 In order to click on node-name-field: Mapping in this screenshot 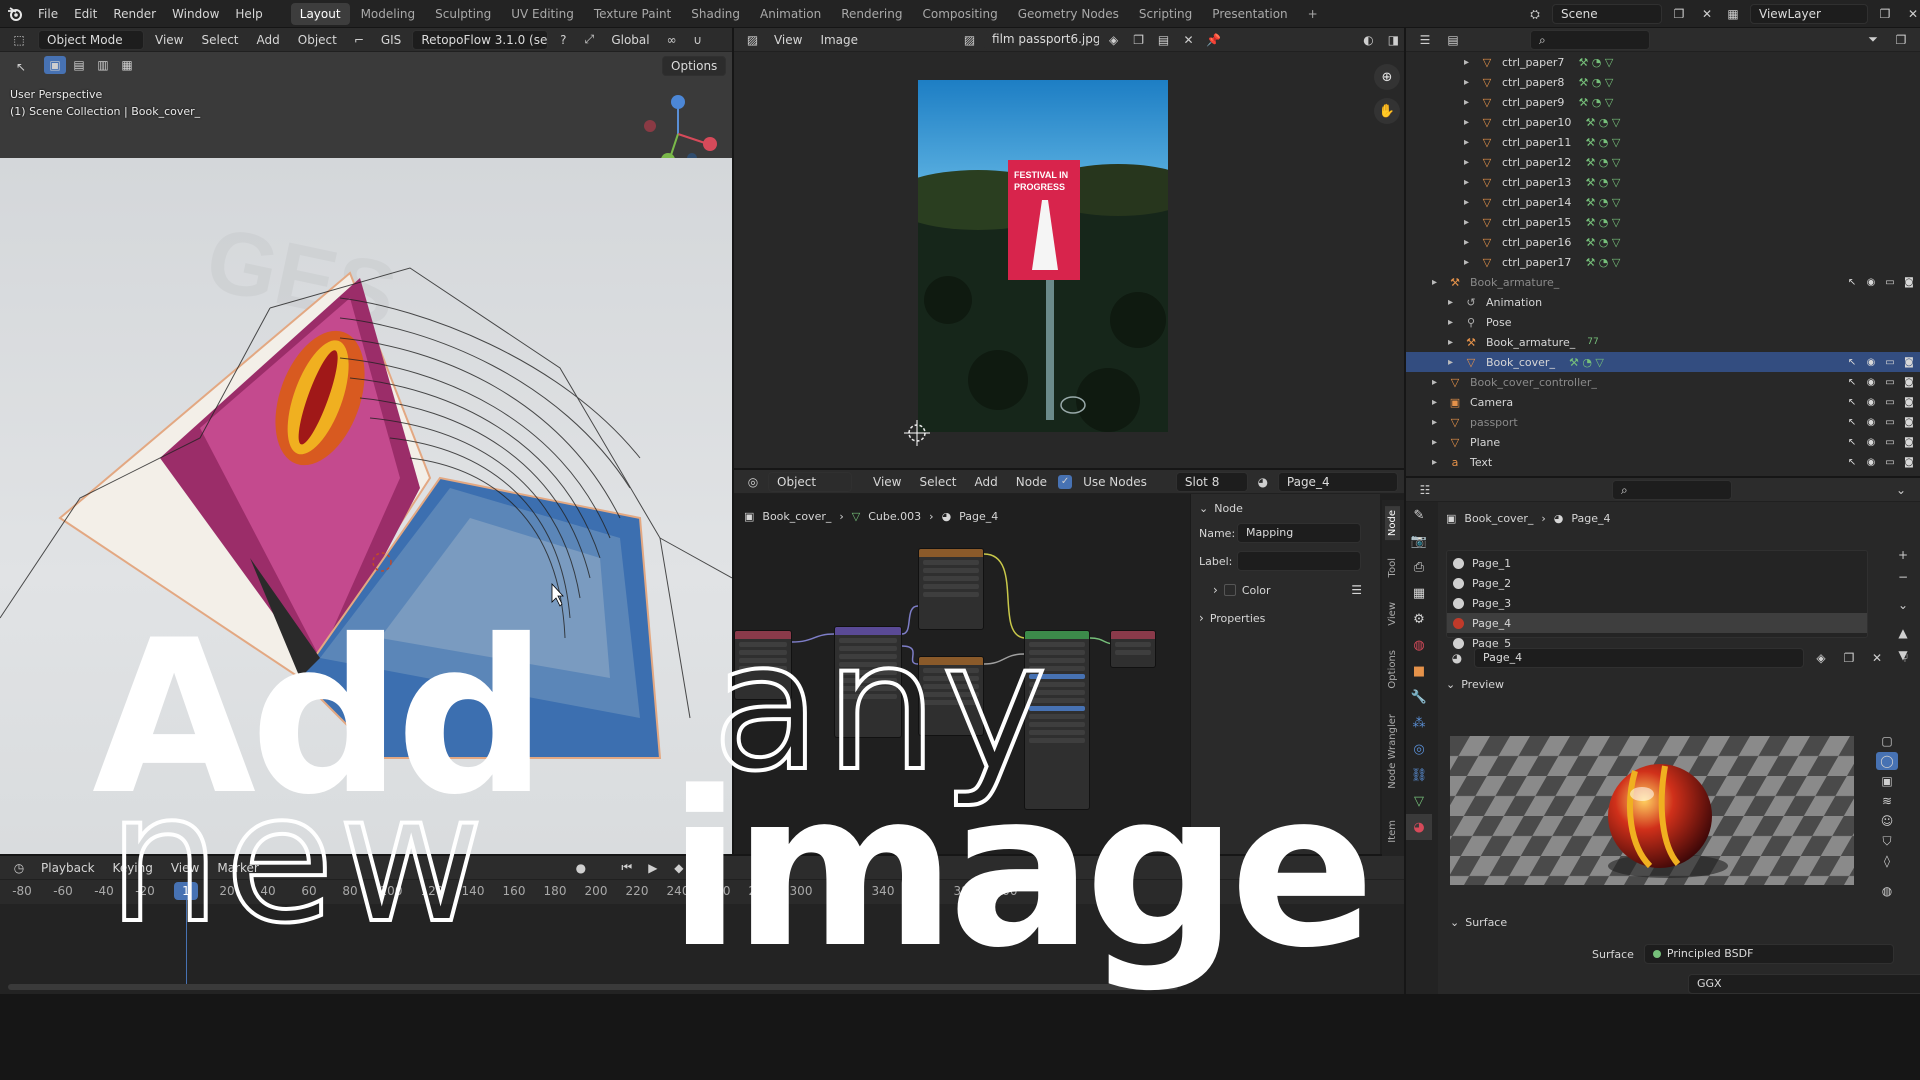, I will do `click(1299, 533)`.